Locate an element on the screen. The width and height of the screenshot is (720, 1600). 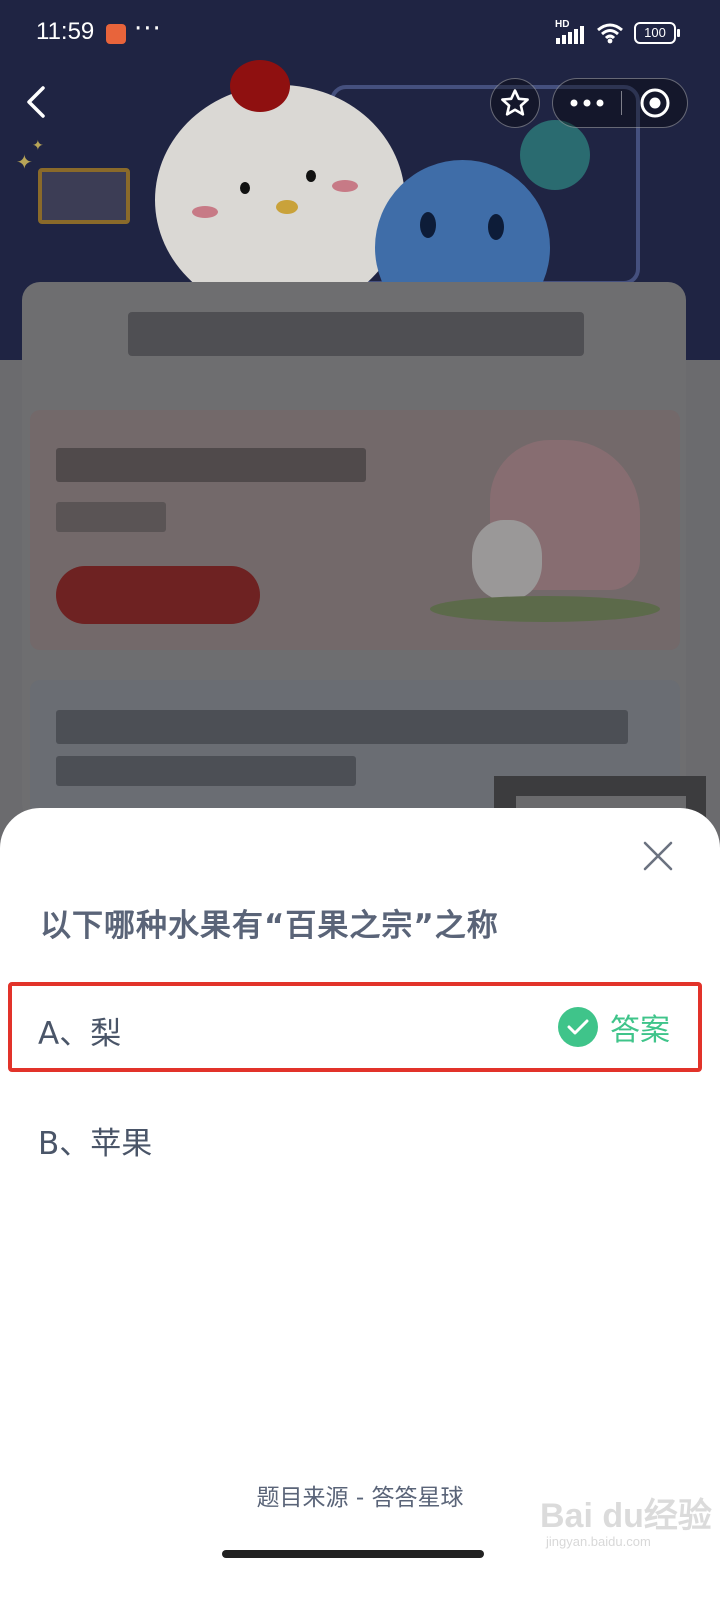
back-button is located at coordinates (36, 102).